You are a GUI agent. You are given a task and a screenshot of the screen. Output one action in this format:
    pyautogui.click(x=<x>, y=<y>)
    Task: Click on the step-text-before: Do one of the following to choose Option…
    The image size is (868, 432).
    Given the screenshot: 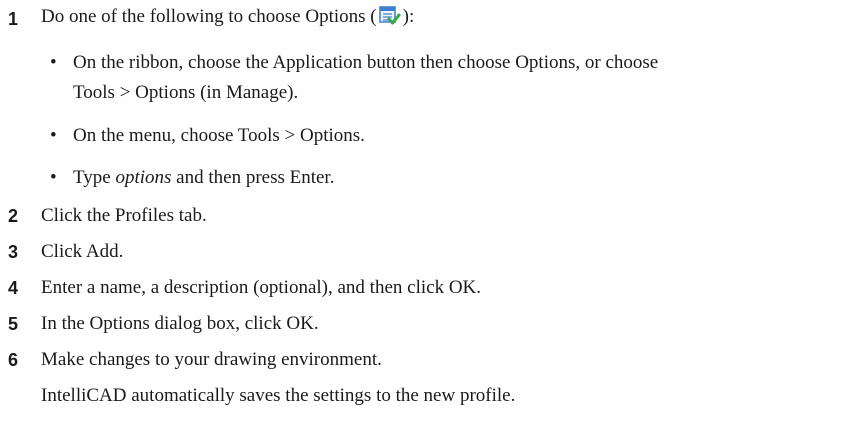 What is the action you would take?
    pyautogui.click(x=209, y=16)
    